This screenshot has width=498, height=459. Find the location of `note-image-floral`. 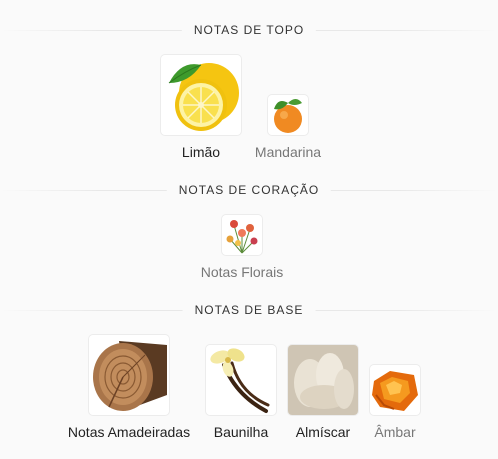

note-image-floral is located at coordinates (242, 235).